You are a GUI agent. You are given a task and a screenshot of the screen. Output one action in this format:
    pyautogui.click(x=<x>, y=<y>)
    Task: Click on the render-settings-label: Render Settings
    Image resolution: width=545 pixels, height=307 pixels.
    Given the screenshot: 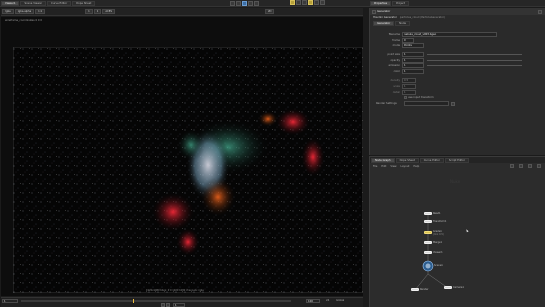 What is the action you would take?
    pyautogui.click(x=386, y=104)
    